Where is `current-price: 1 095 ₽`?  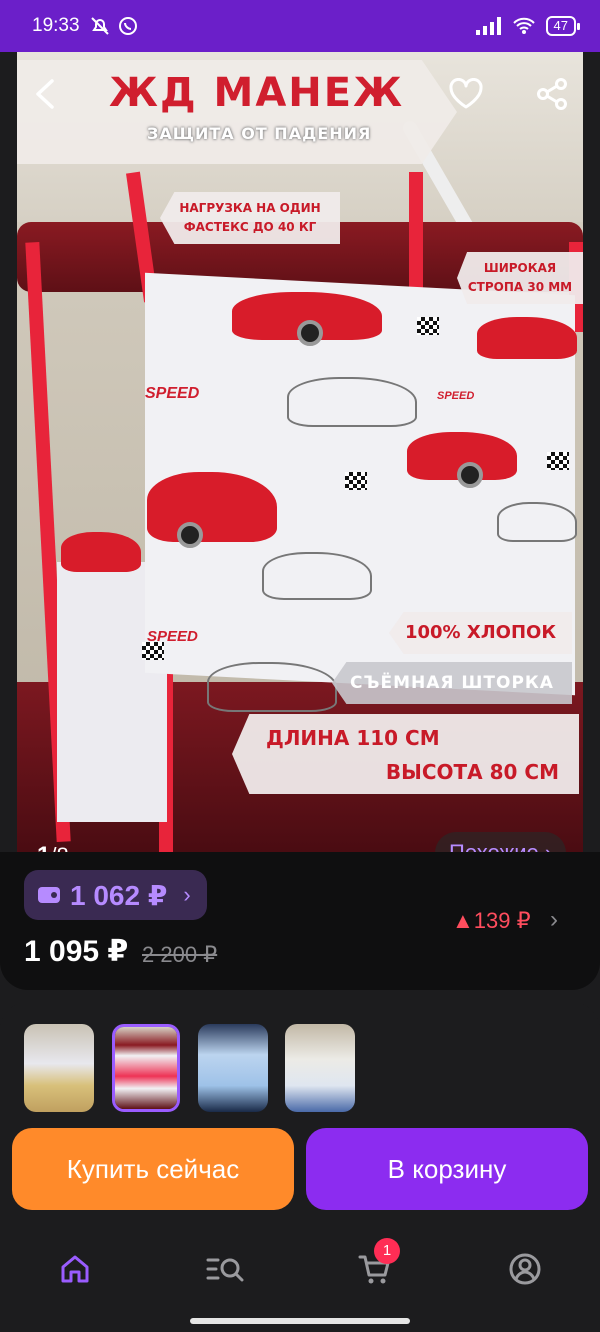
current-price: 1 095 ₽ is located at coordinates (76, 951).